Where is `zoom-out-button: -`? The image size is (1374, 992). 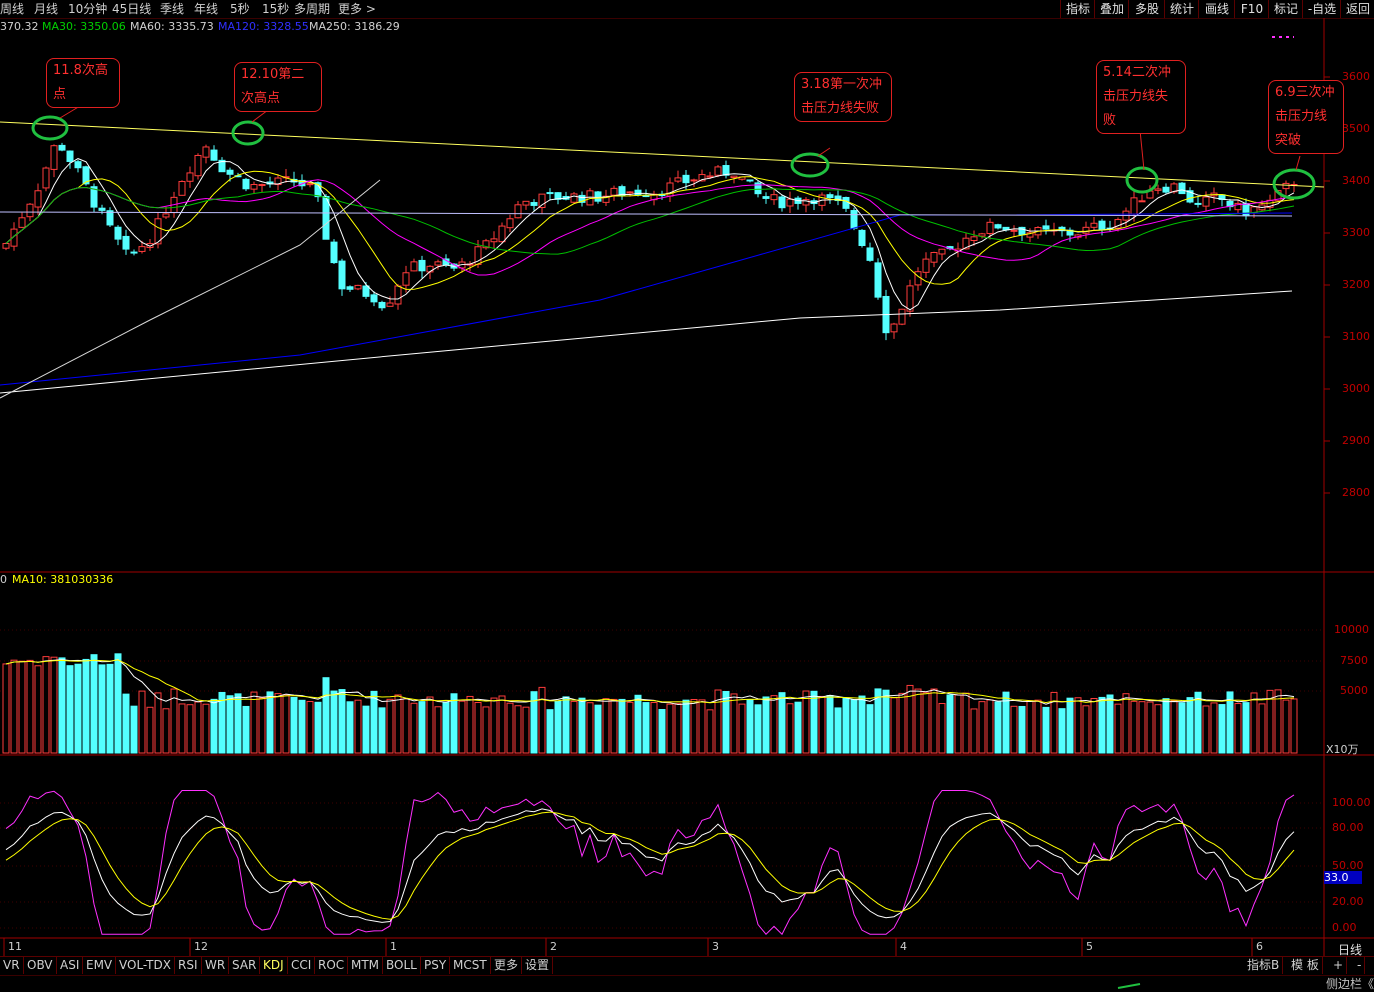 zoom-out-button: - is located at coordinates (1360, 965).